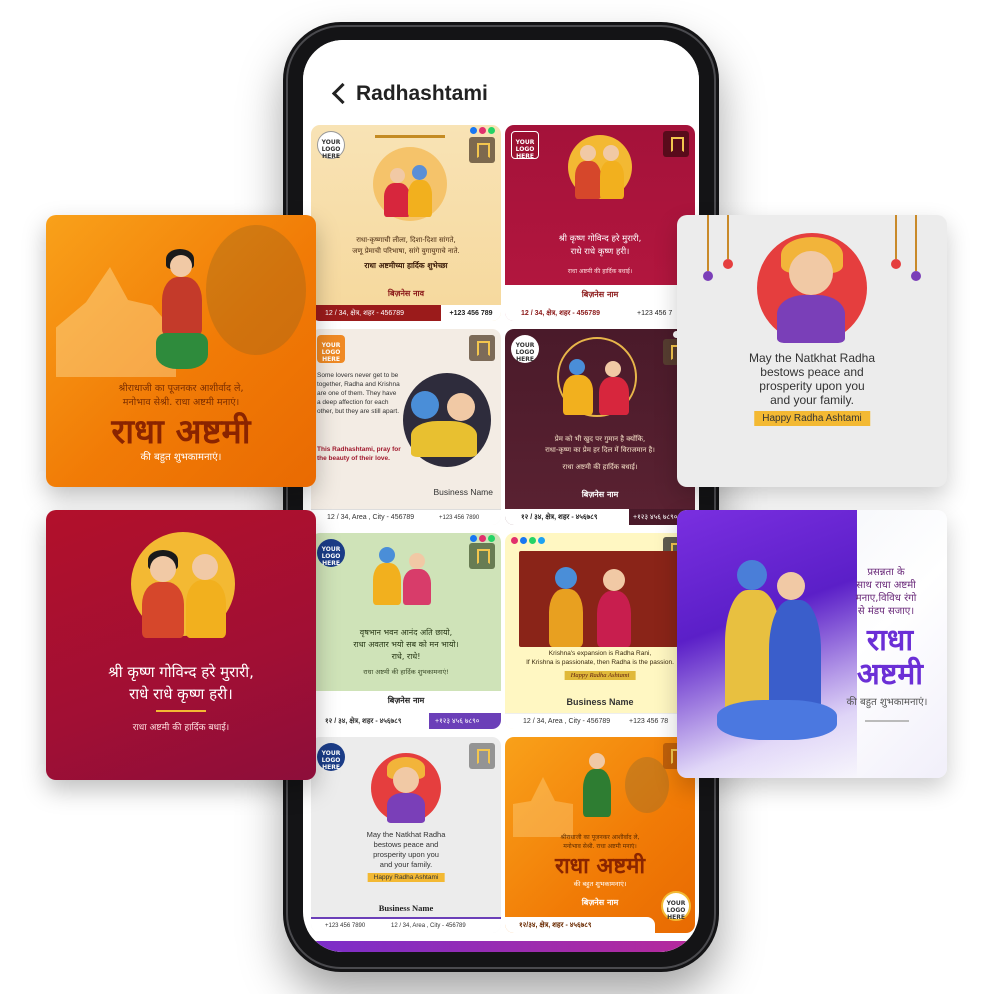  What do you see at coordinates (812, 386) in the screenshot?
I see `message-line-3: prosperity upon you` at bounding box center [812, 386].